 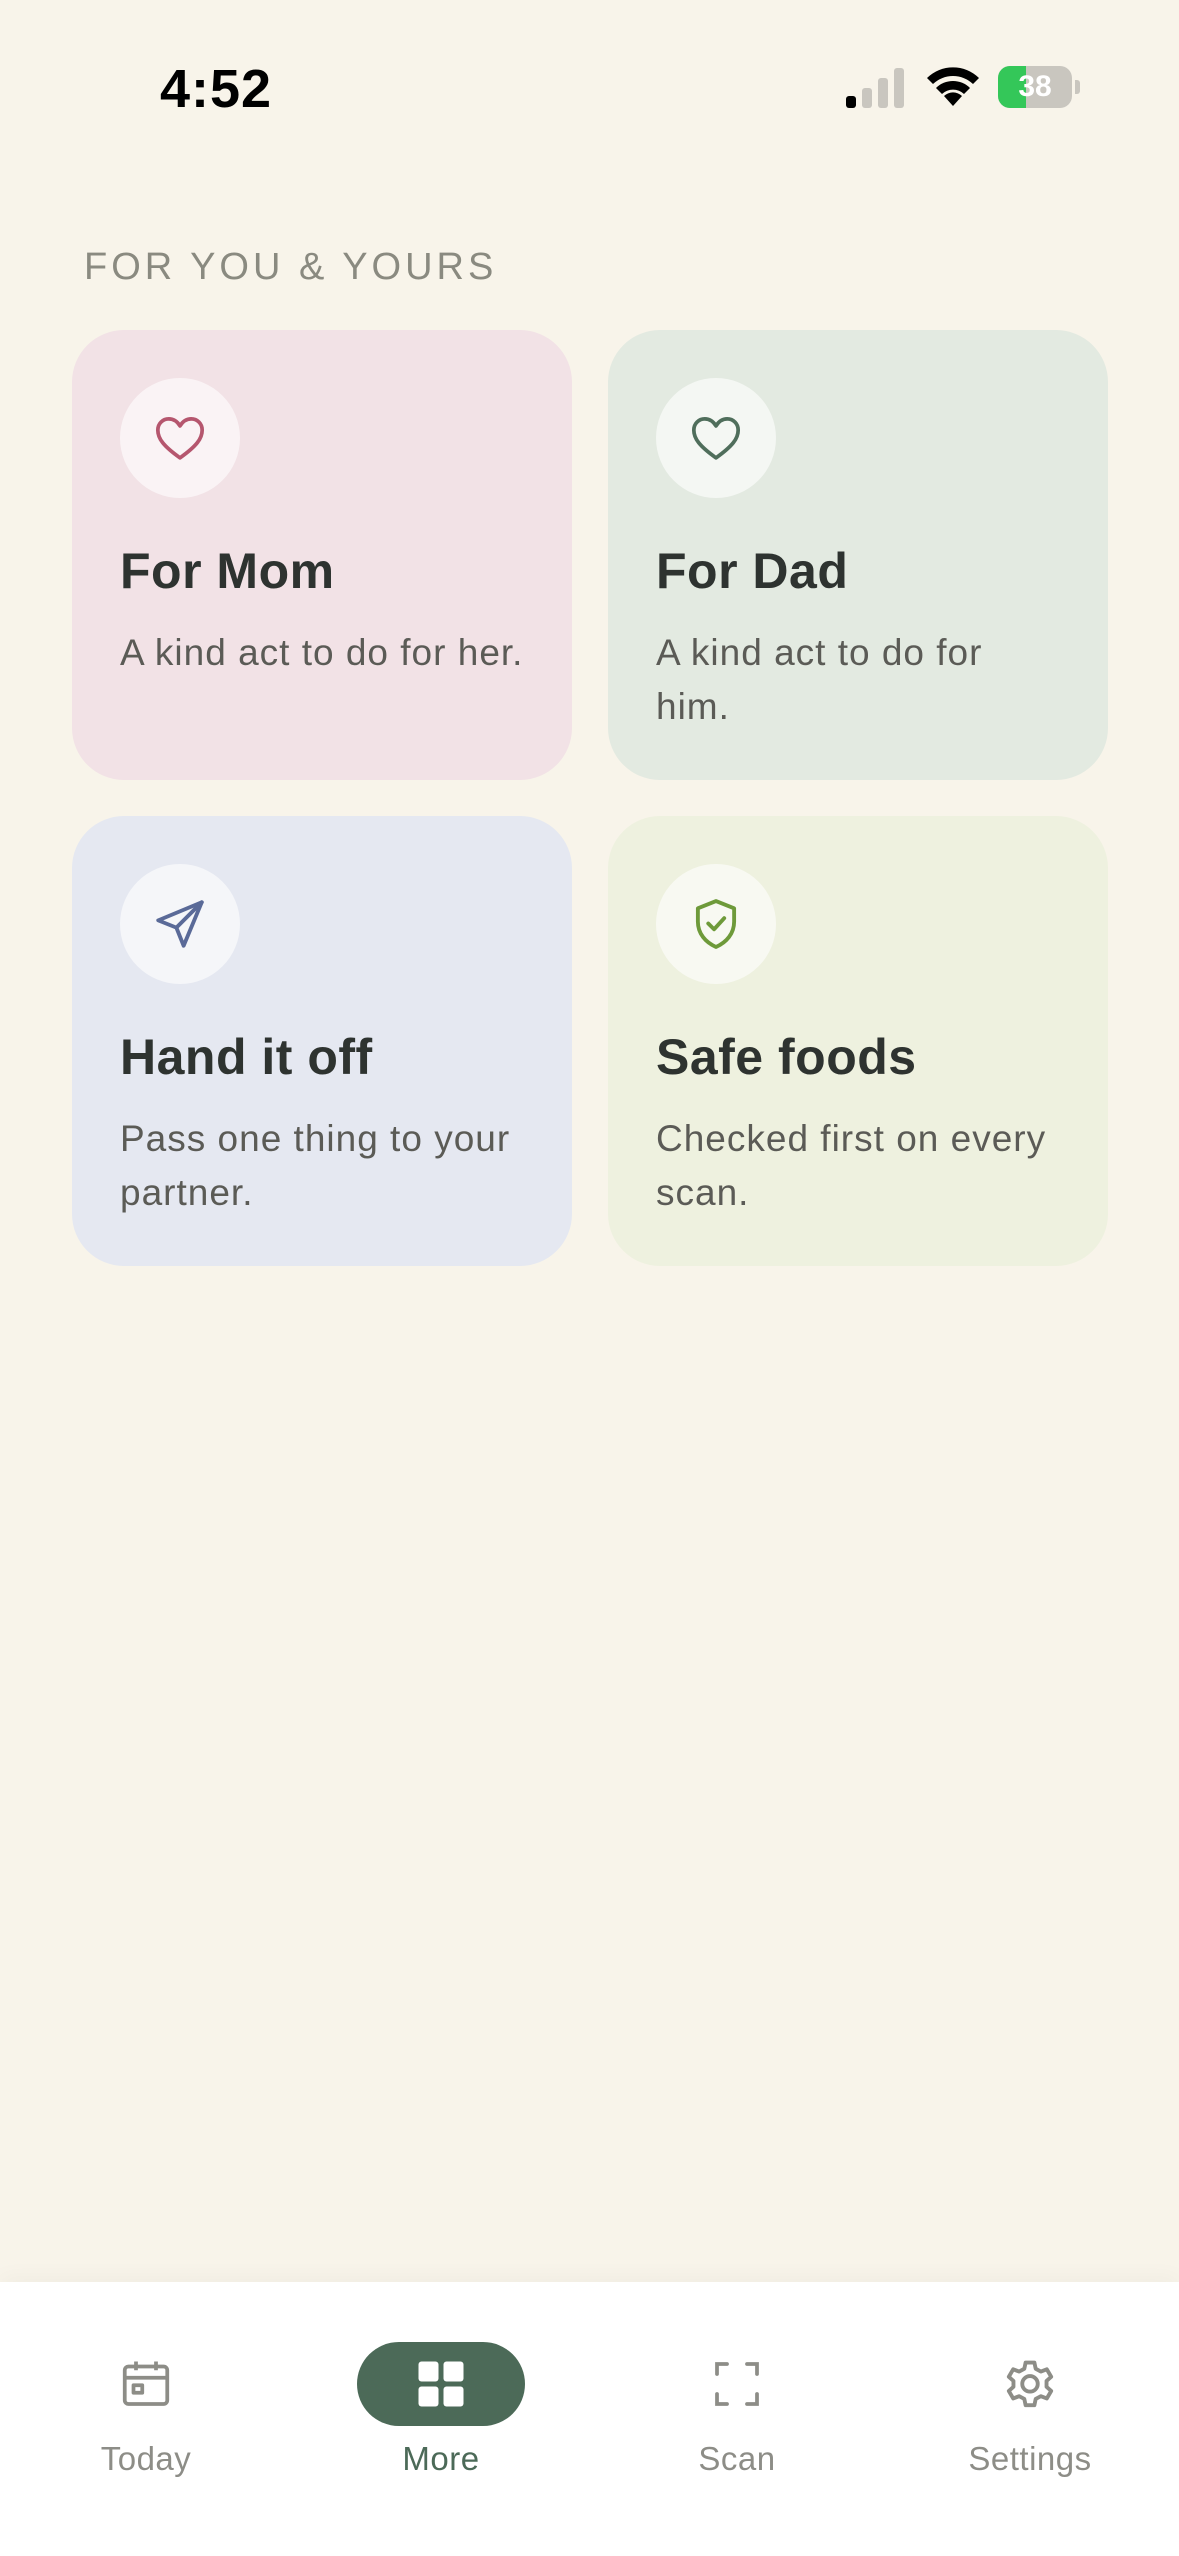 I want to click on card-subtitle: A kind act to do for her., so click(x=322, y=652).